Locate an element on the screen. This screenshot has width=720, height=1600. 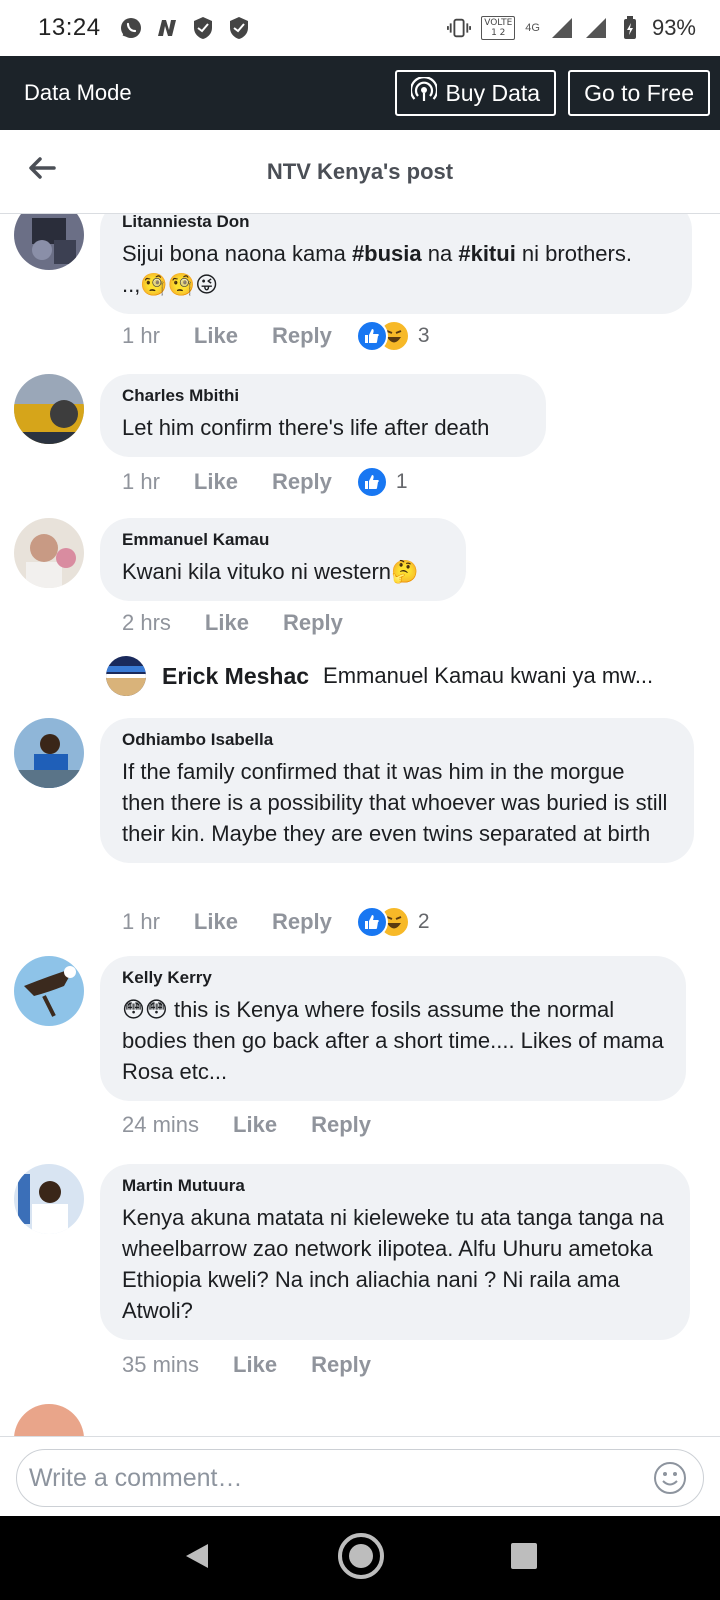
hashtag-link: #kitui is located at coordinates (486, 253).